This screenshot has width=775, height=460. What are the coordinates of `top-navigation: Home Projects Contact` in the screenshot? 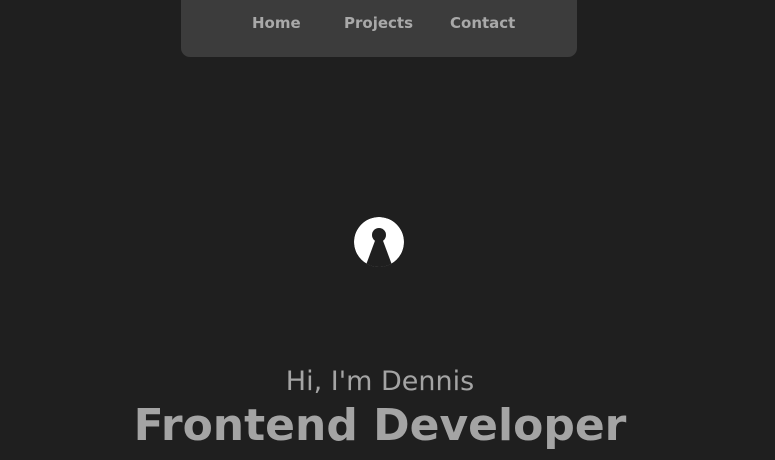 It's located at (379, 28).